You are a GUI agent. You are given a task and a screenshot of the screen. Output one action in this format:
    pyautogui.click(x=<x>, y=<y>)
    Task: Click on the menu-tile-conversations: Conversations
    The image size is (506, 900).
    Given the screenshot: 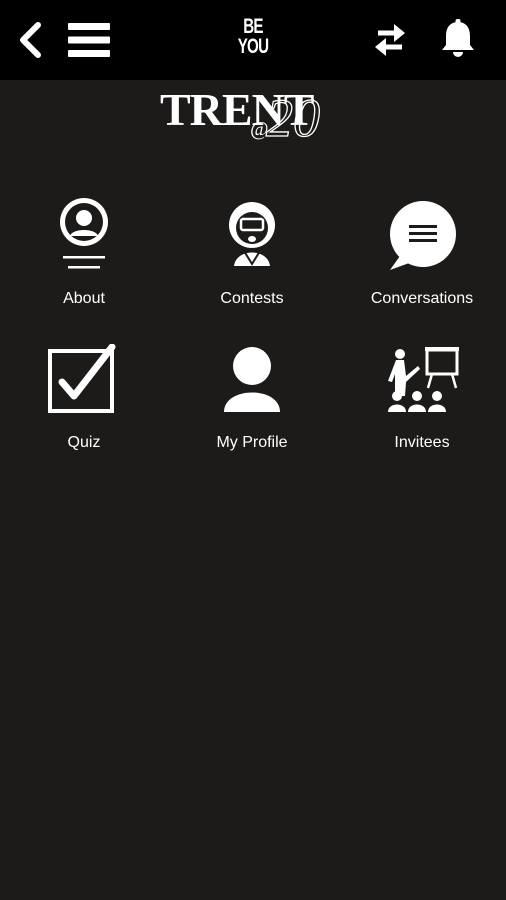 What is the action you would take?
    pyautogui.click(x=422, y=263)
    